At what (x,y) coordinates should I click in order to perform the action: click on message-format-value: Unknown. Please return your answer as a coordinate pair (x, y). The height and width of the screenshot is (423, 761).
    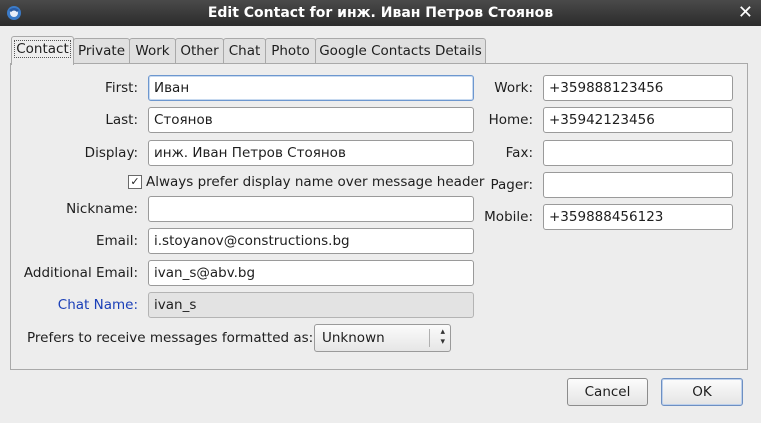
    Looking at the image, I should click on (353, 338).